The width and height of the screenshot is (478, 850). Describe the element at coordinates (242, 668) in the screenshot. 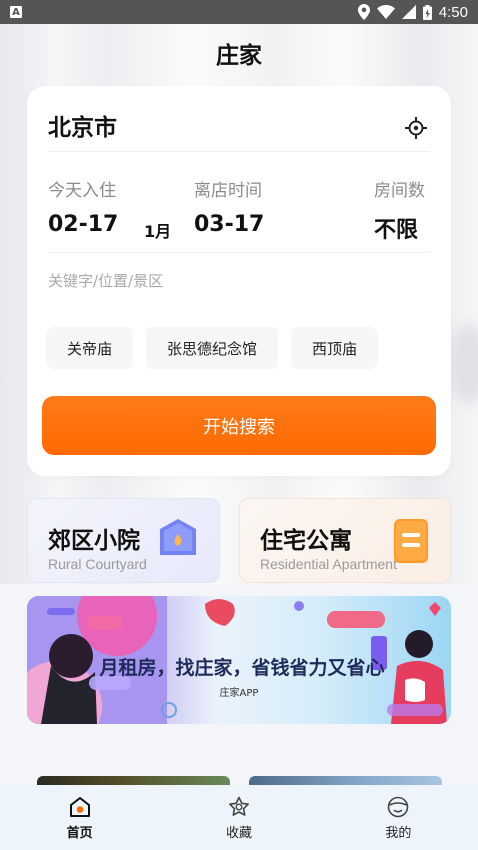

I see `banner-headline: 月租房，找庄家，省钱省力又省心` at that location.